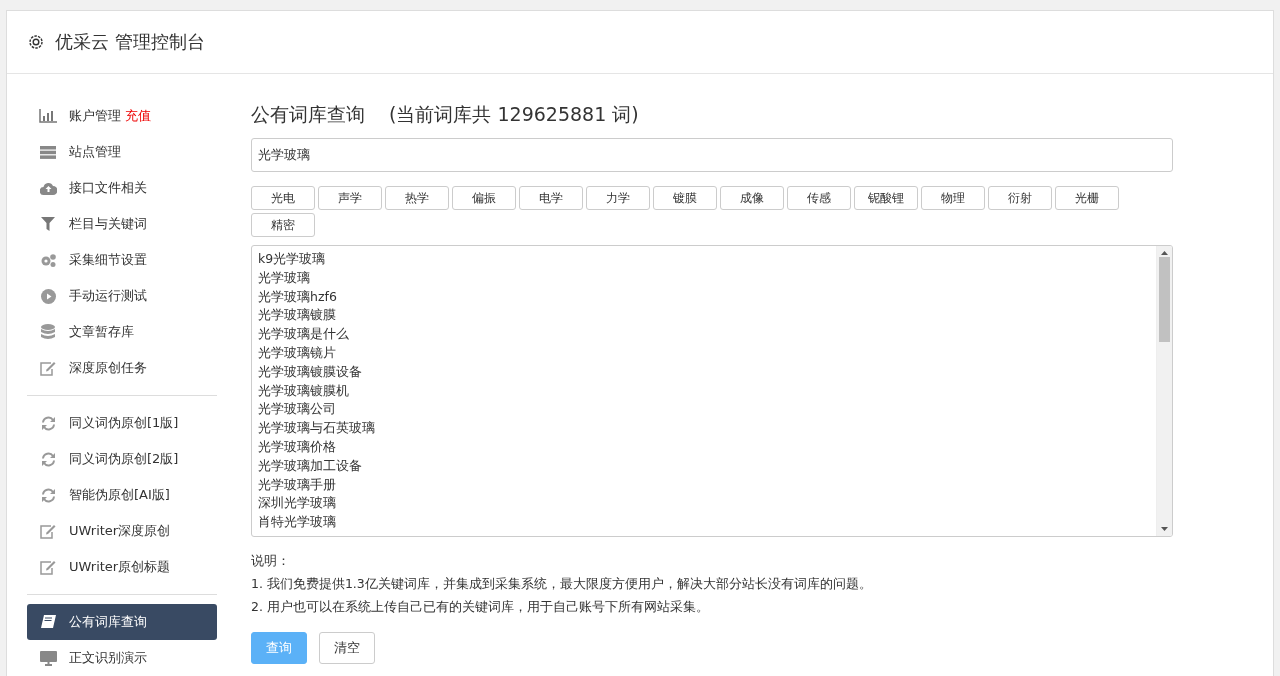 The width and height of the screenshot is (1280, 676). Describe the element at coordinates (48, 296) in the screenshot. I see `play-icon` at that location.